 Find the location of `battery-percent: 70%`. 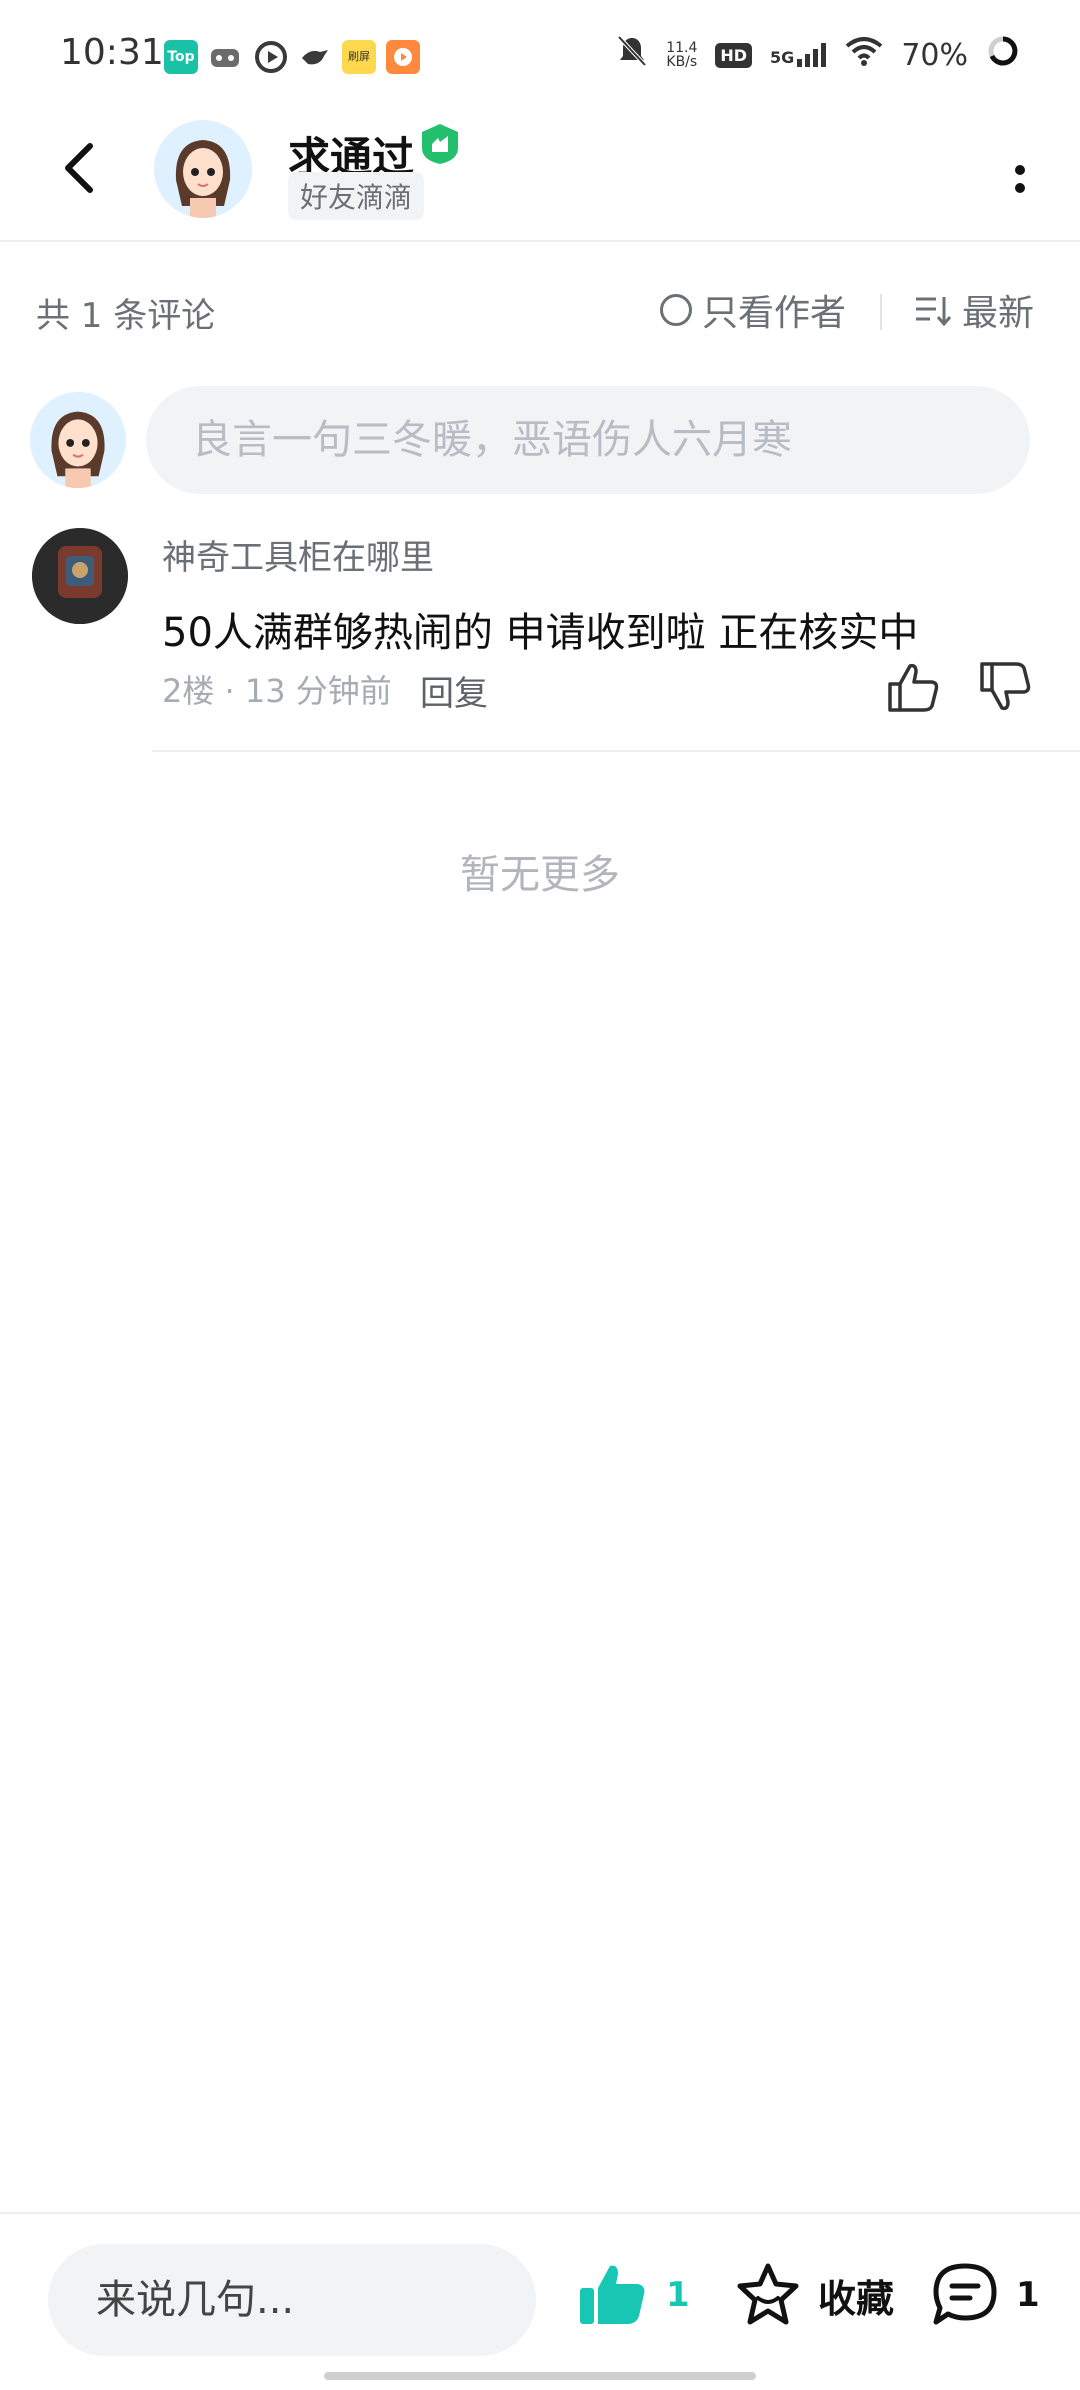

battery-percent: 70% is located at coordinates (934, 55).